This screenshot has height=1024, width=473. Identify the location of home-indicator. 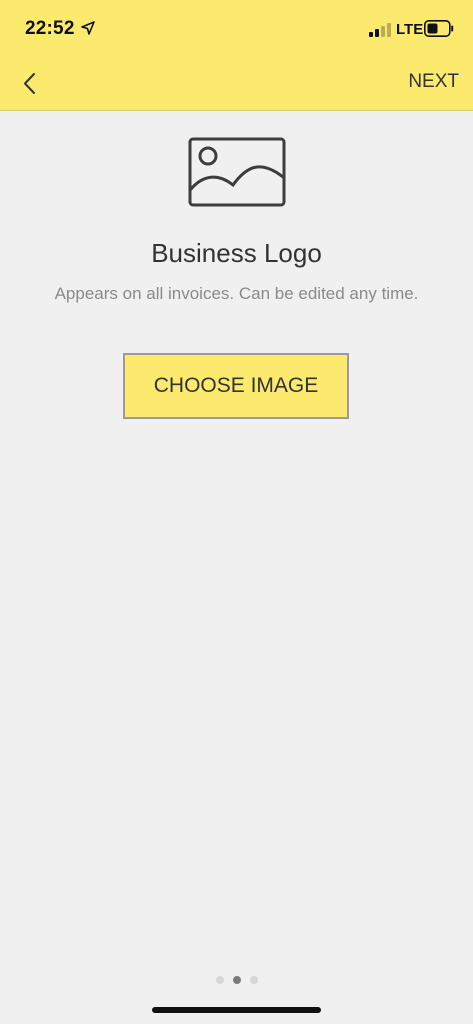
(236, 1010).